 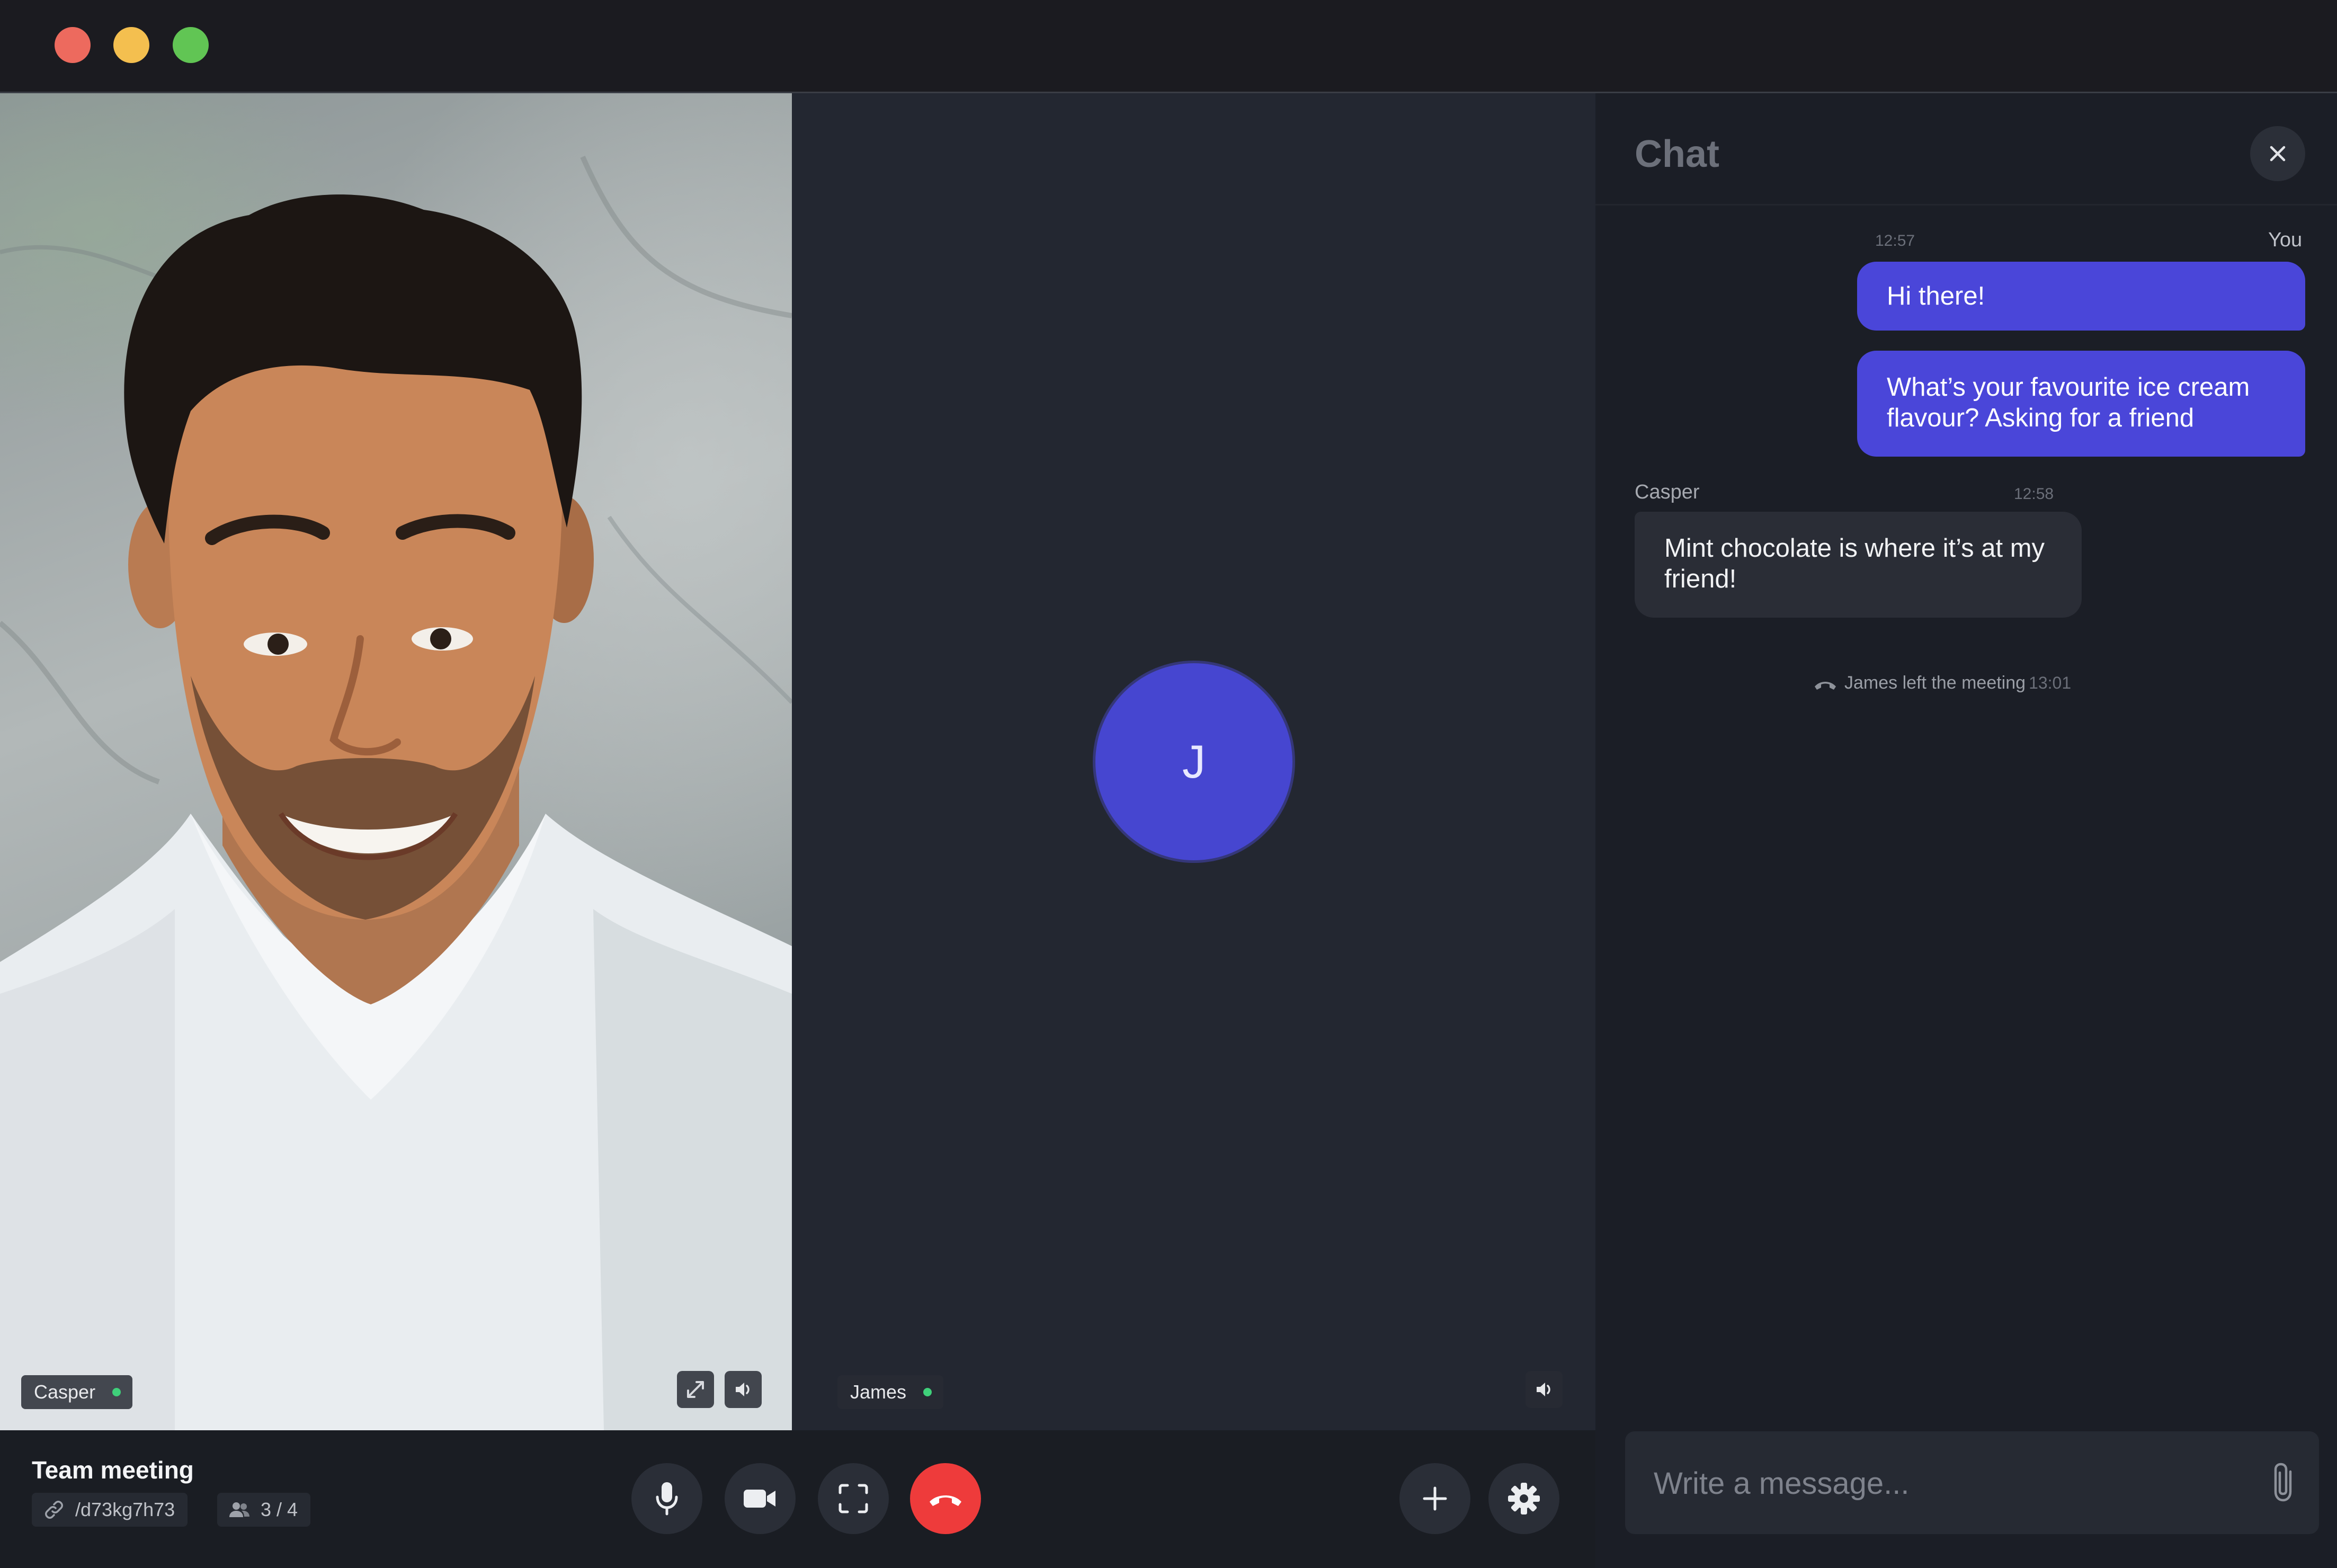 I want to click on close-icon, so click(x=2278, y=154).